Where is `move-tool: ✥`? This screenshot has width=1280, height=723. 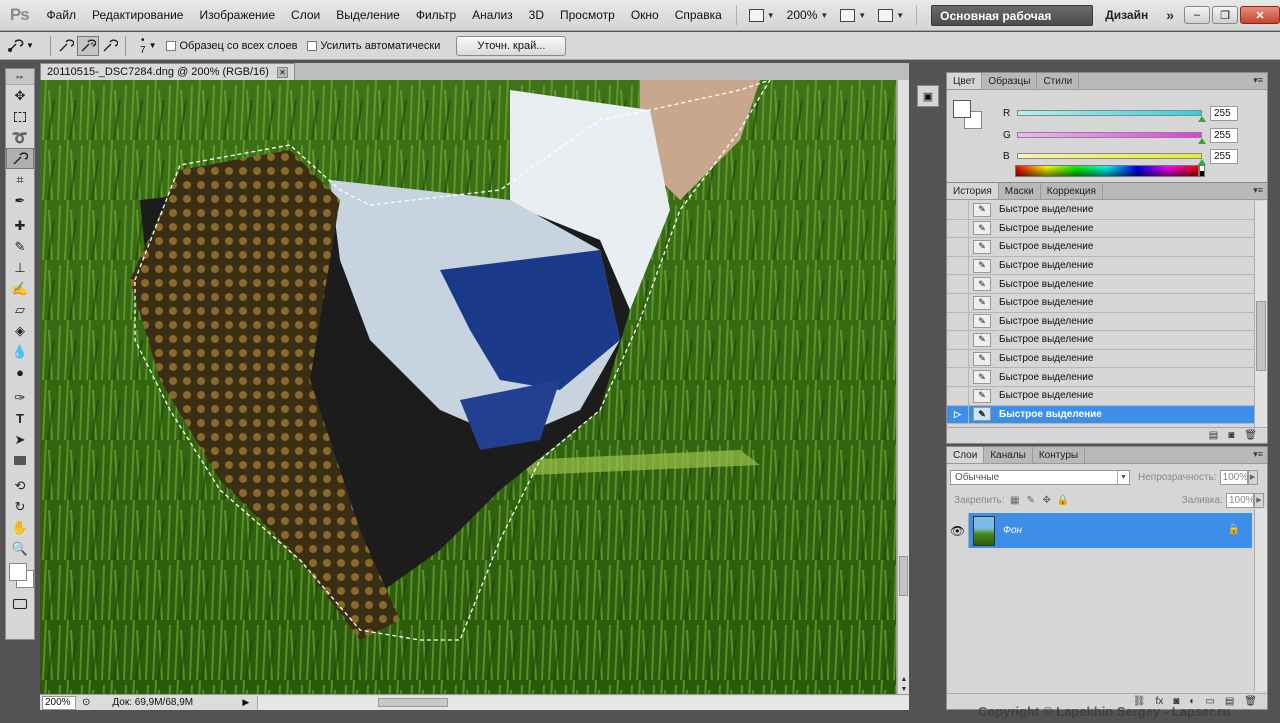 move-tool: ✥ is located at coordinates (20, 95).